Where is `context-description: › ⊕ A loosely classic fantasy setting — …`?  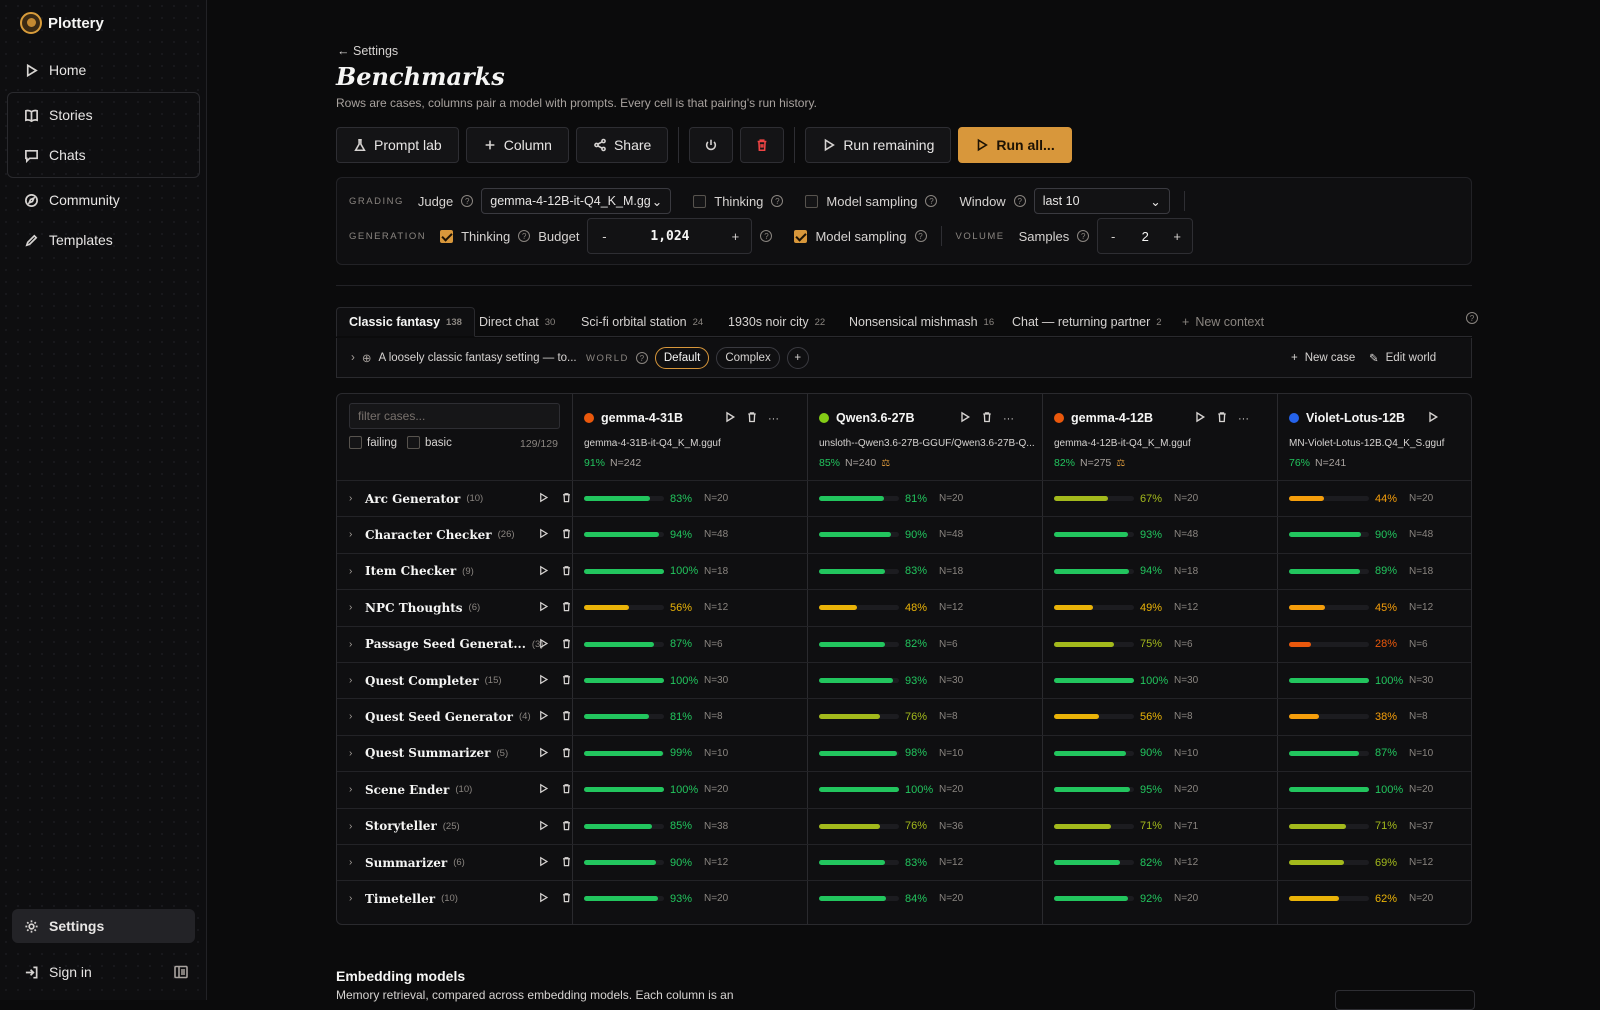
context-description: › ⊕ A loosely classic fantasy setting — … is located at coordinates (464, 358).